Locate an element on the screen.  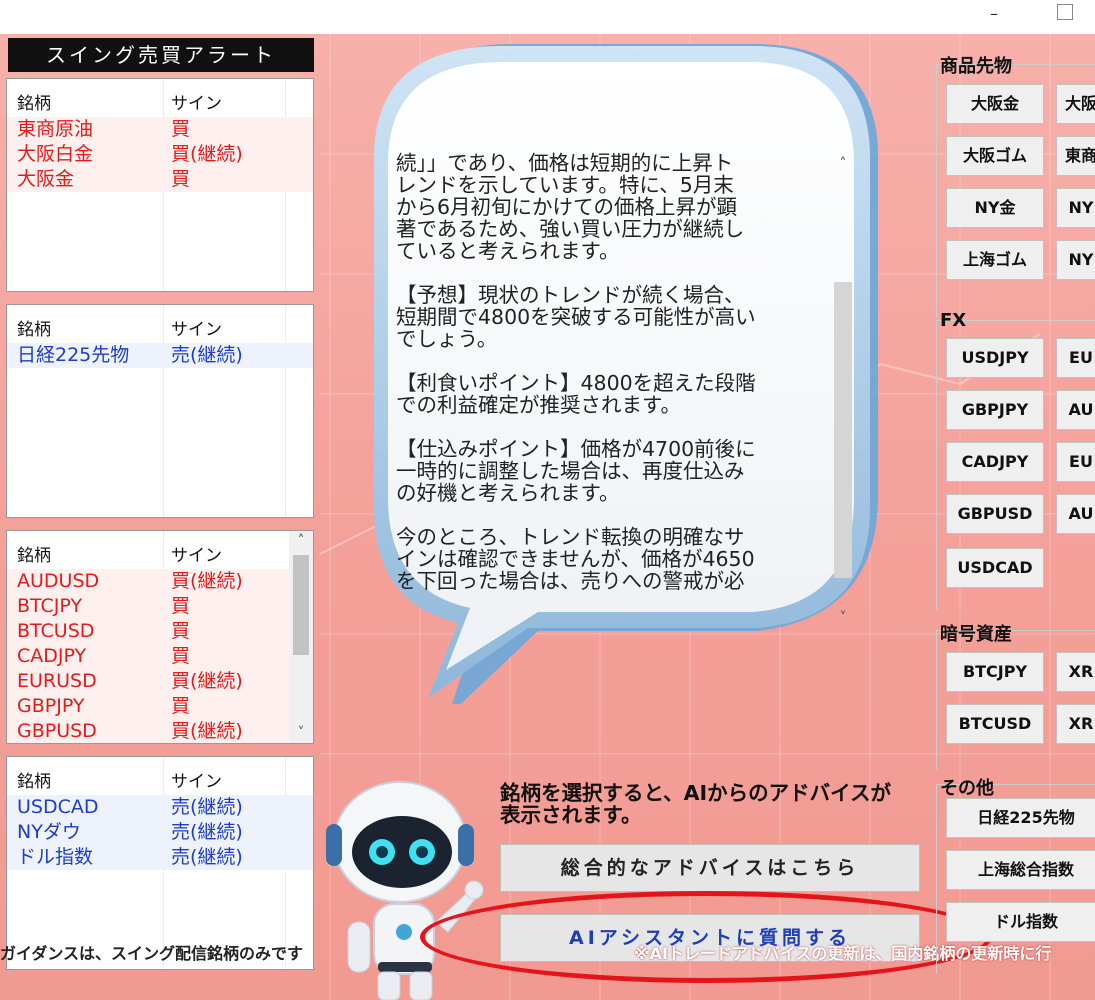
advice-line: 短期間で4800を突破する可能性が高い is located at coordinates (576, 317).